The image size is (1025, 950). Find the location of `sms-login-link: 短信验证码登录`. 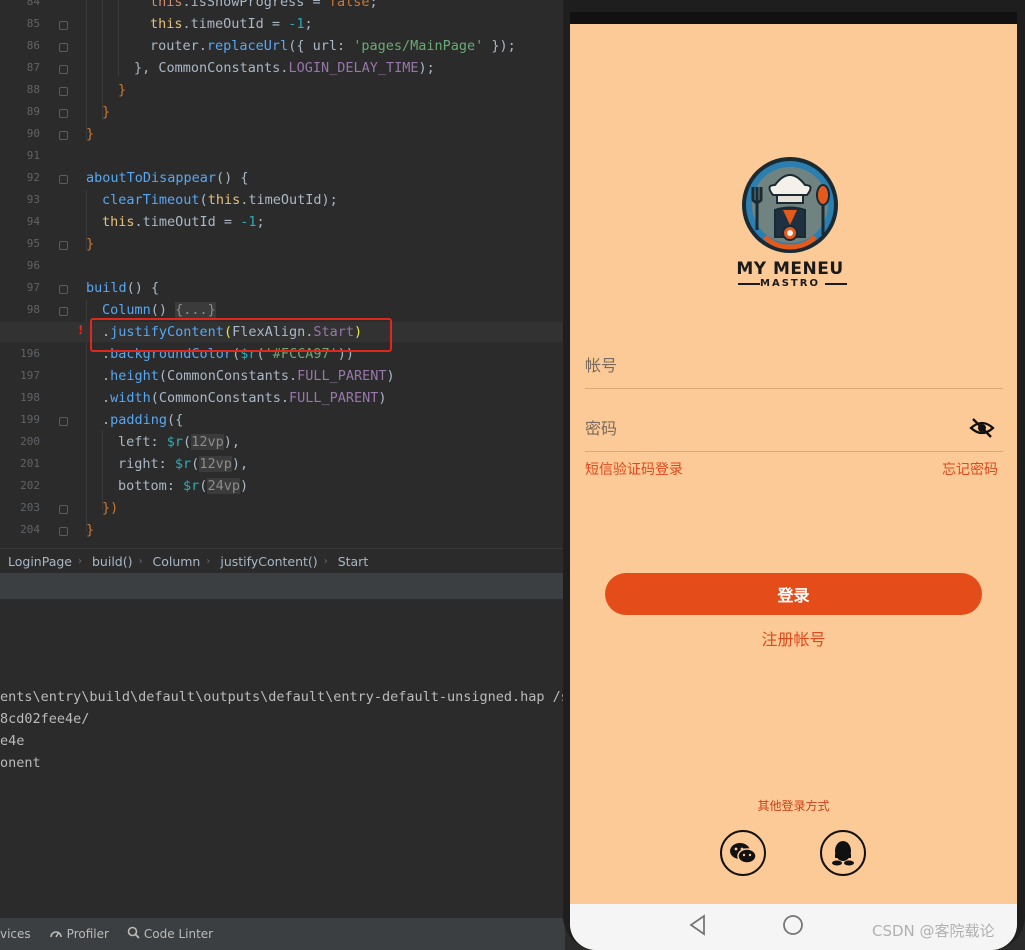

sms-login-link: 短信验证码登录 is located at coordinates (634, 469).